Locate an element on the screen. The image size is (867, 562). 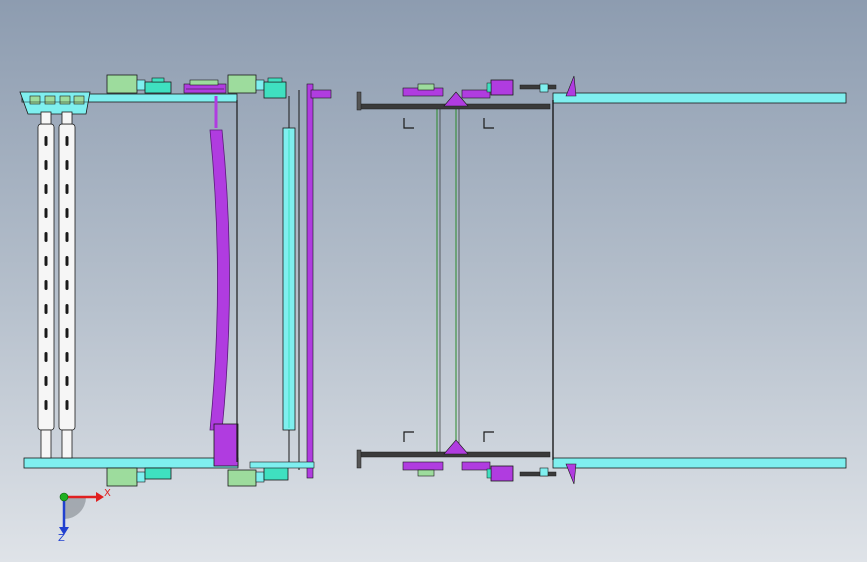
right-top-rail is located at coordinates (699, 98).